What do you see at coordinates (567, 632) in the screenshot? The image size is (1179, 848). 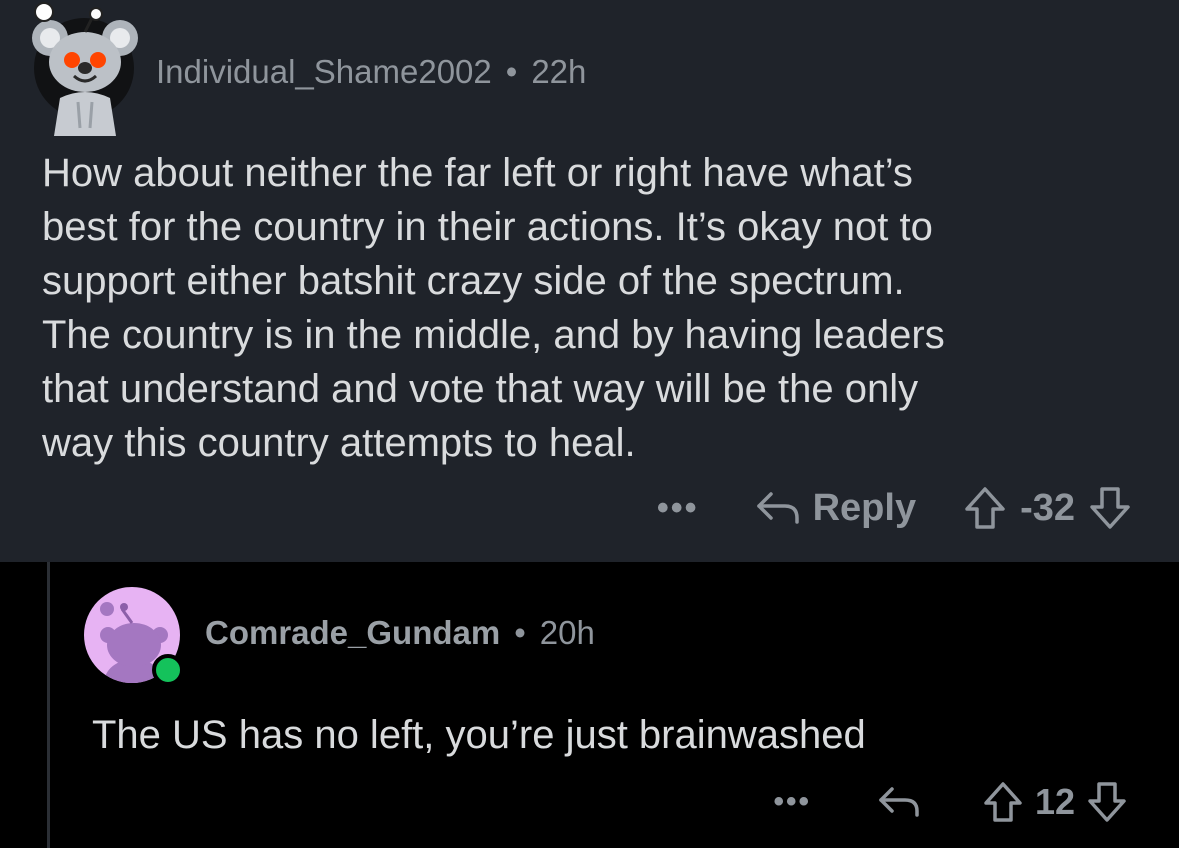 I see `timestamp: 20h` at bounding box center [567, 632].